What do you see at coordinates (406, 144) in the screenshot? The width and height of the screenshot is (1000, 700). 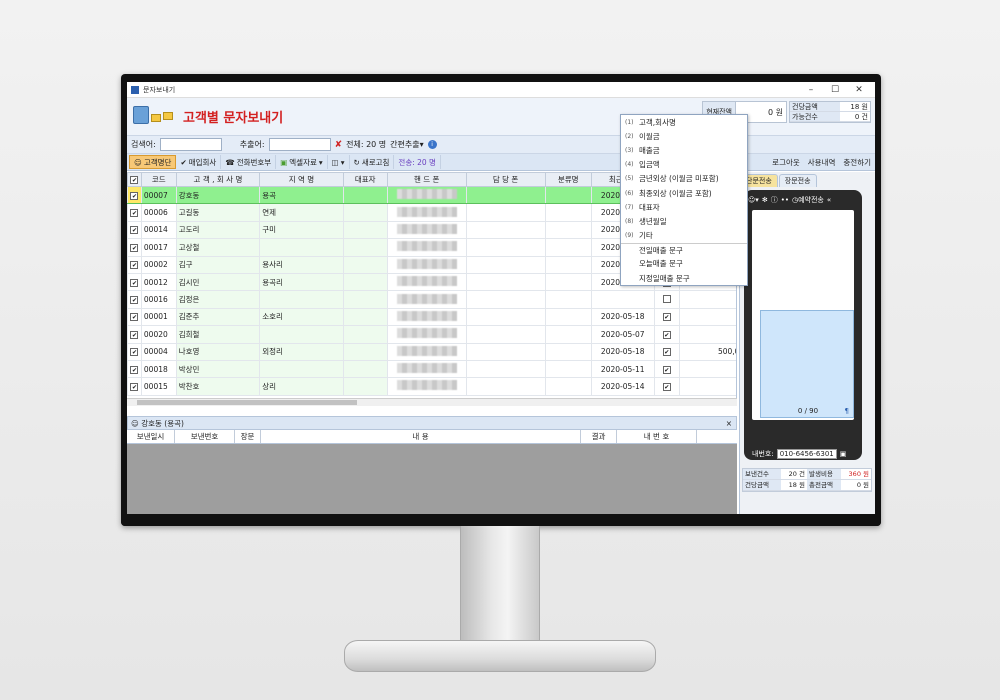 I see `quick-extract-dropdown: 간편추출▾` at bounding box center [406, 144].